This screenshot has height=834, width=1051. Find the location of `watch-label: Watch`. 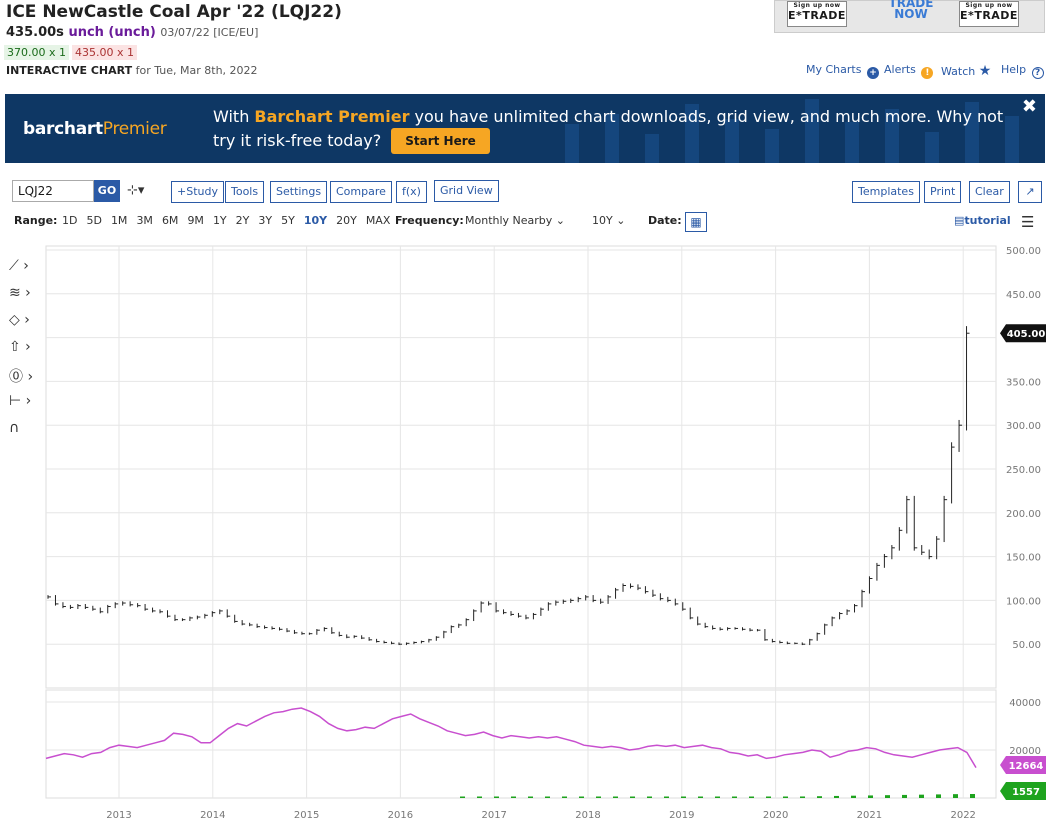

watch-label: Watch is located at coordinates (958, 71).